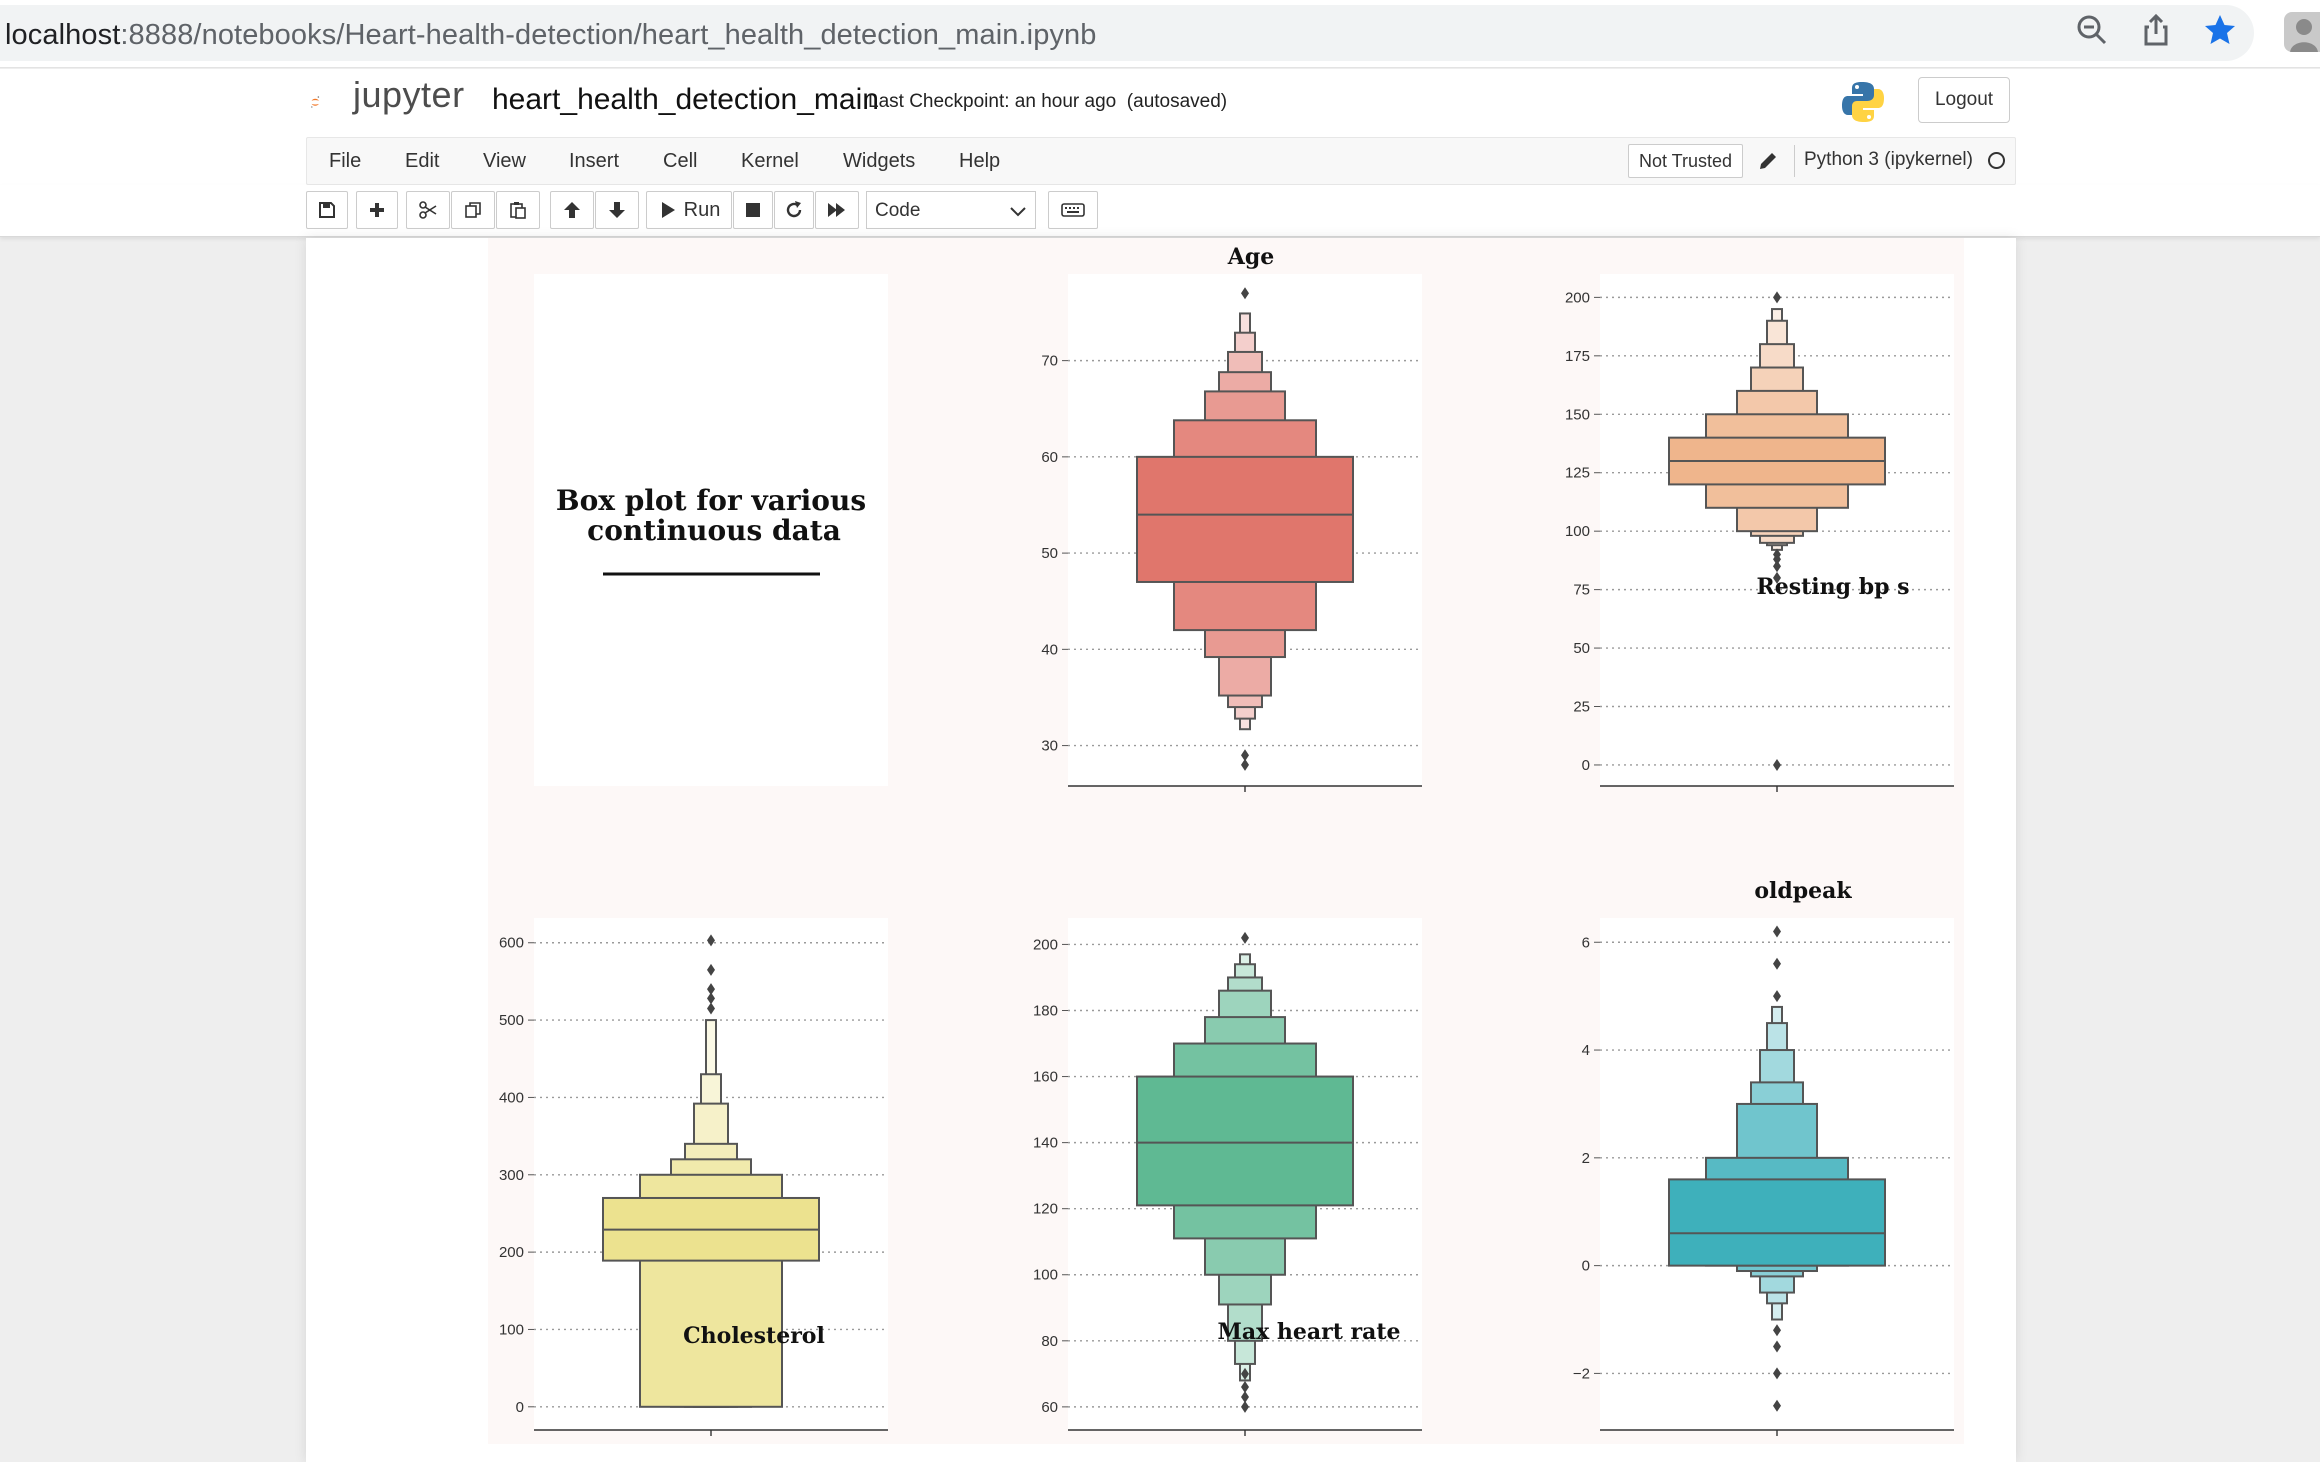 Image resolution: width=2320 pixels, height=1462 pixels. I want to click on menu-help: Help, so click(979, 161).